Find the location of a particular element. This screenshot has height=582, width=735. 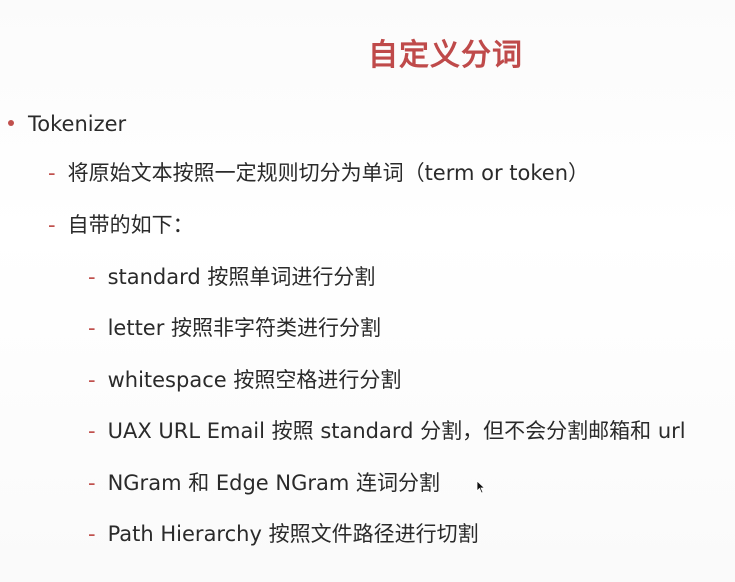

tokenizer-text: whitespace 按照空格进行分割 is located at coordinates (254, 380).